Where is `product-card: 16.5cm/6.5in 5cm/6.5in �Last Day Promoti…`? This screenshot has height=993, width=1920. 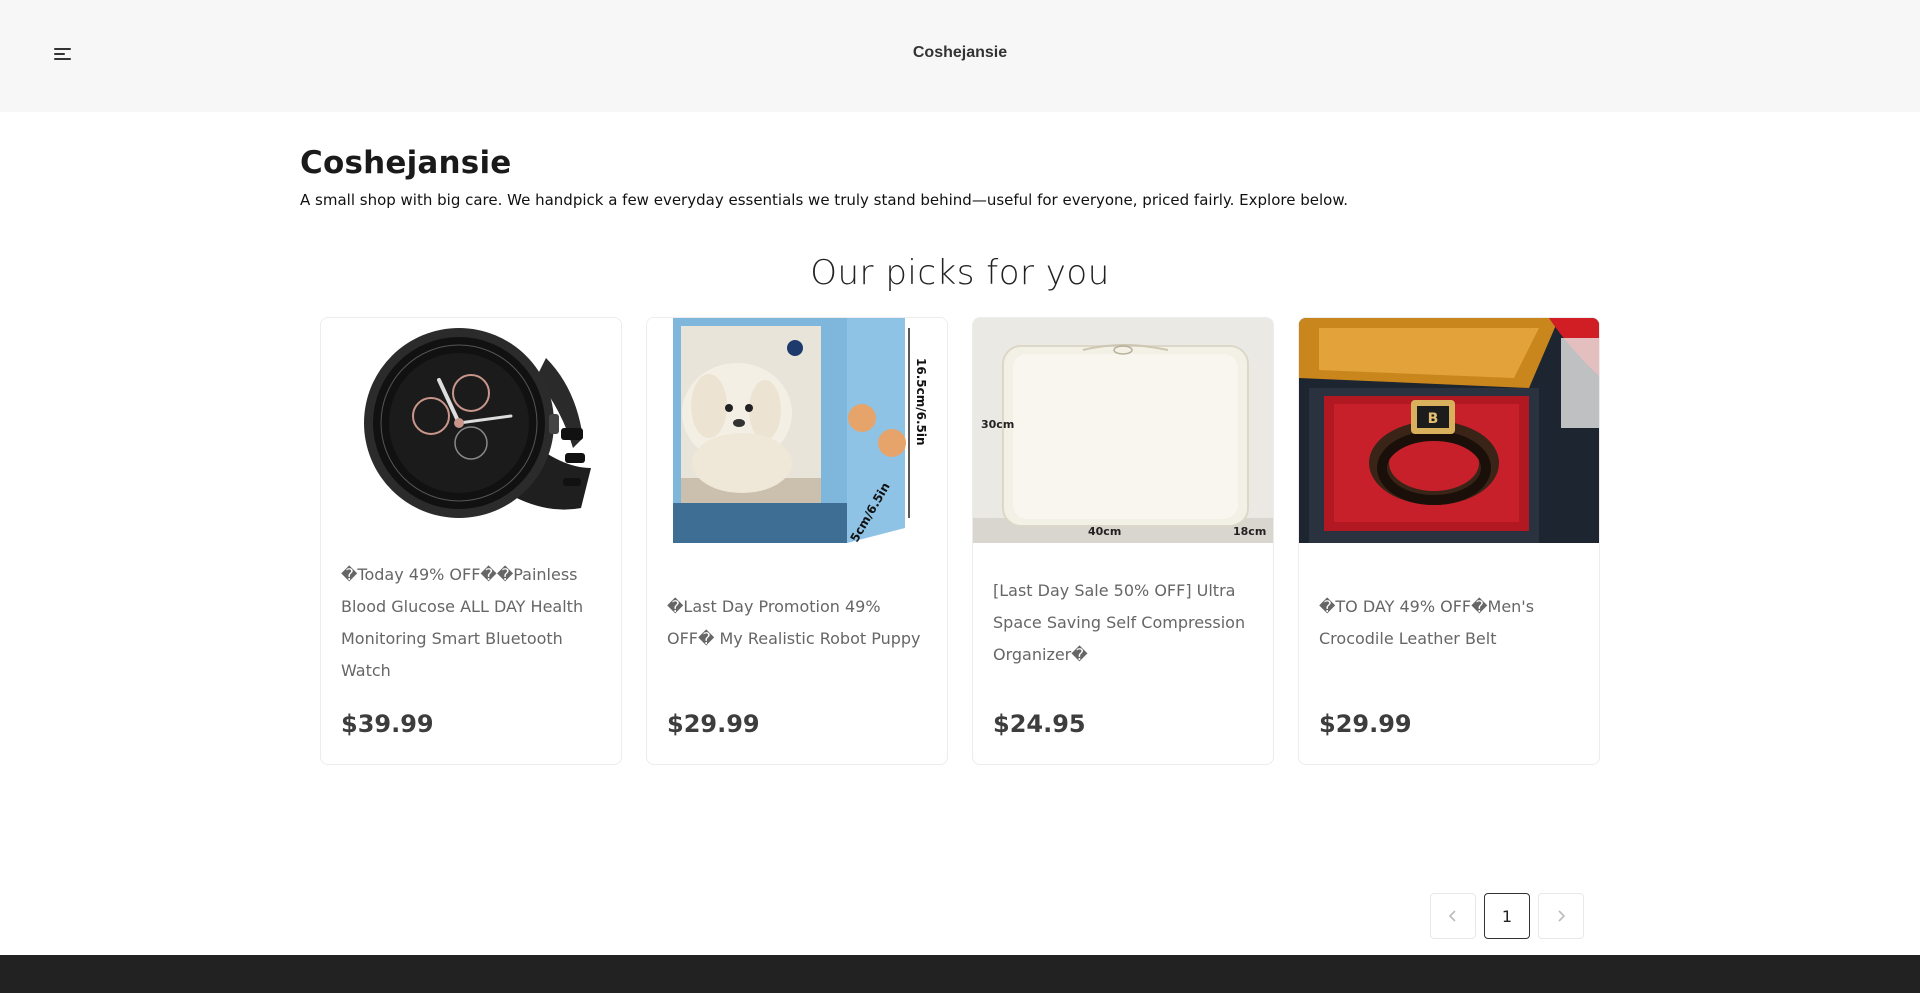
product-card: 16.5cm/6.5in 5cm/6.5in �Last Day Promoti… is located at coordinates (797, 541).